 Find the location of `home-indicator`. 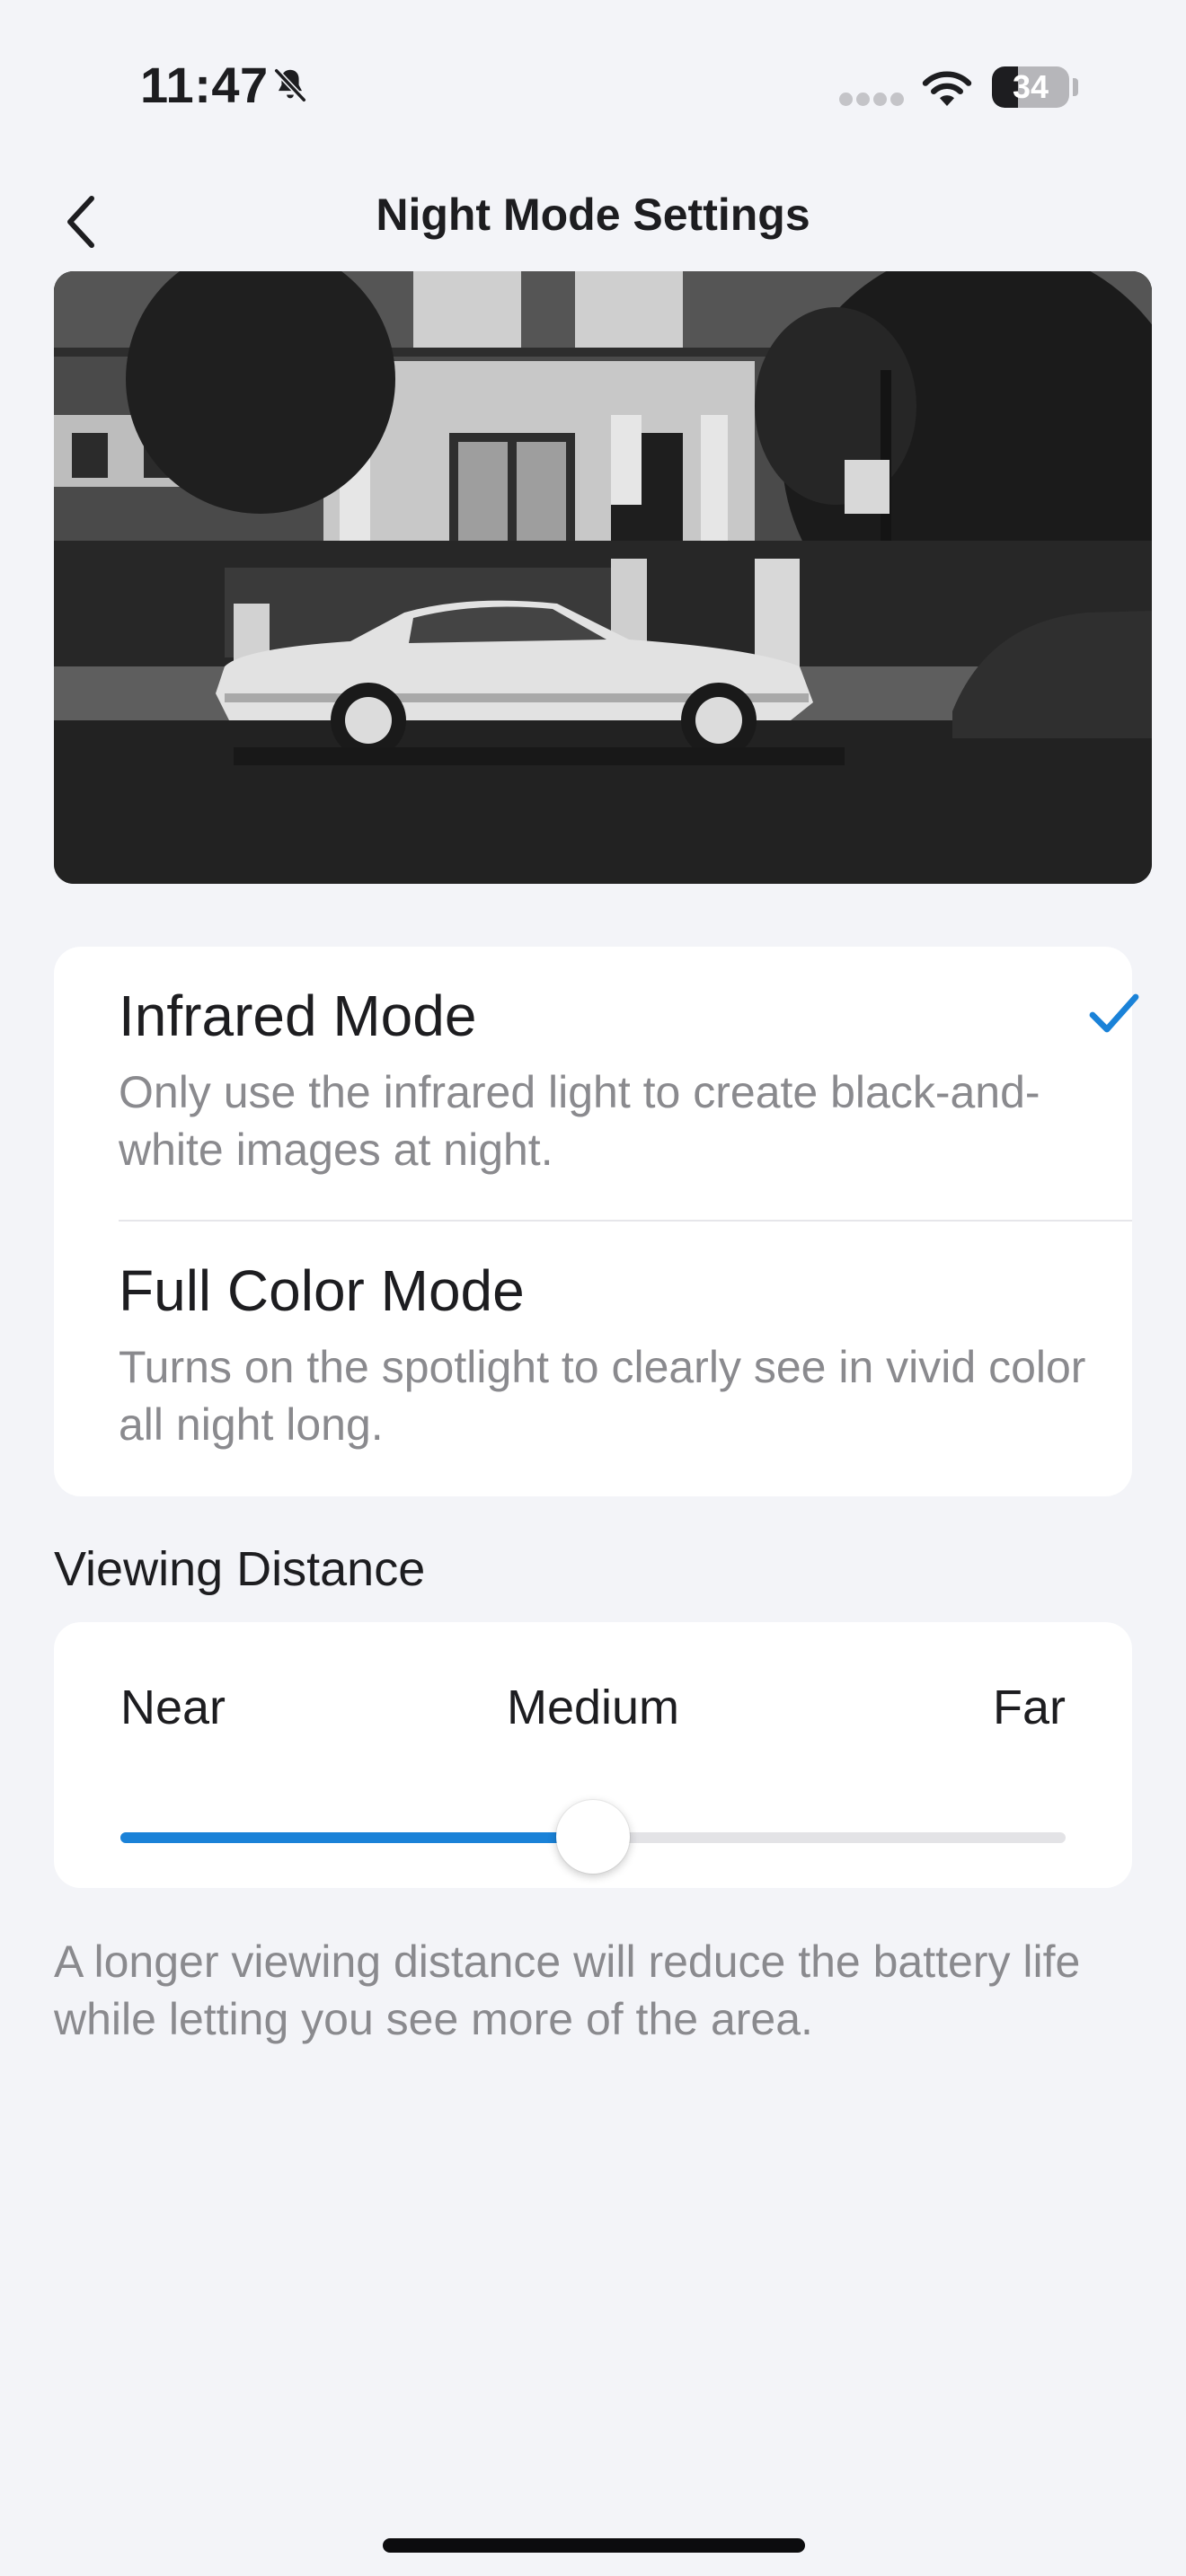

home-indicator is located at coordinates (594, 2545).